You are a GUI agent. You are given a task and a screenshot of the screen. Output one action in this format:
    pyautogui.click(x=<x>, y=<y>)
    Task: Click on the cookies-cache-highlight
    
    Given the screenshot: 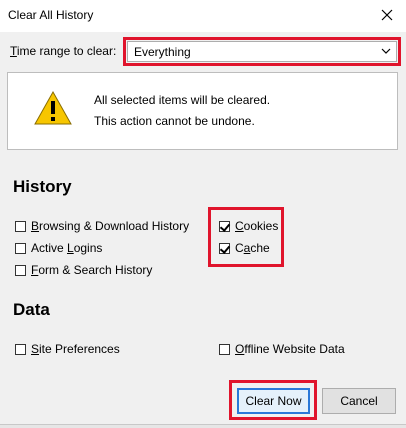 What is the action you would take?
    pyautogui.click(x=246, y=237)
    